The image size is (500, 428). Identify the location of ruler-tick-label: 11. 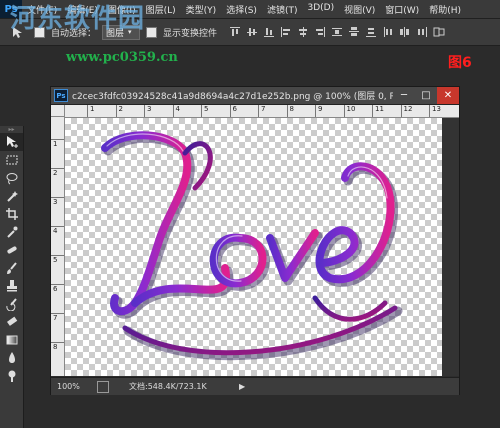
(378, 111).